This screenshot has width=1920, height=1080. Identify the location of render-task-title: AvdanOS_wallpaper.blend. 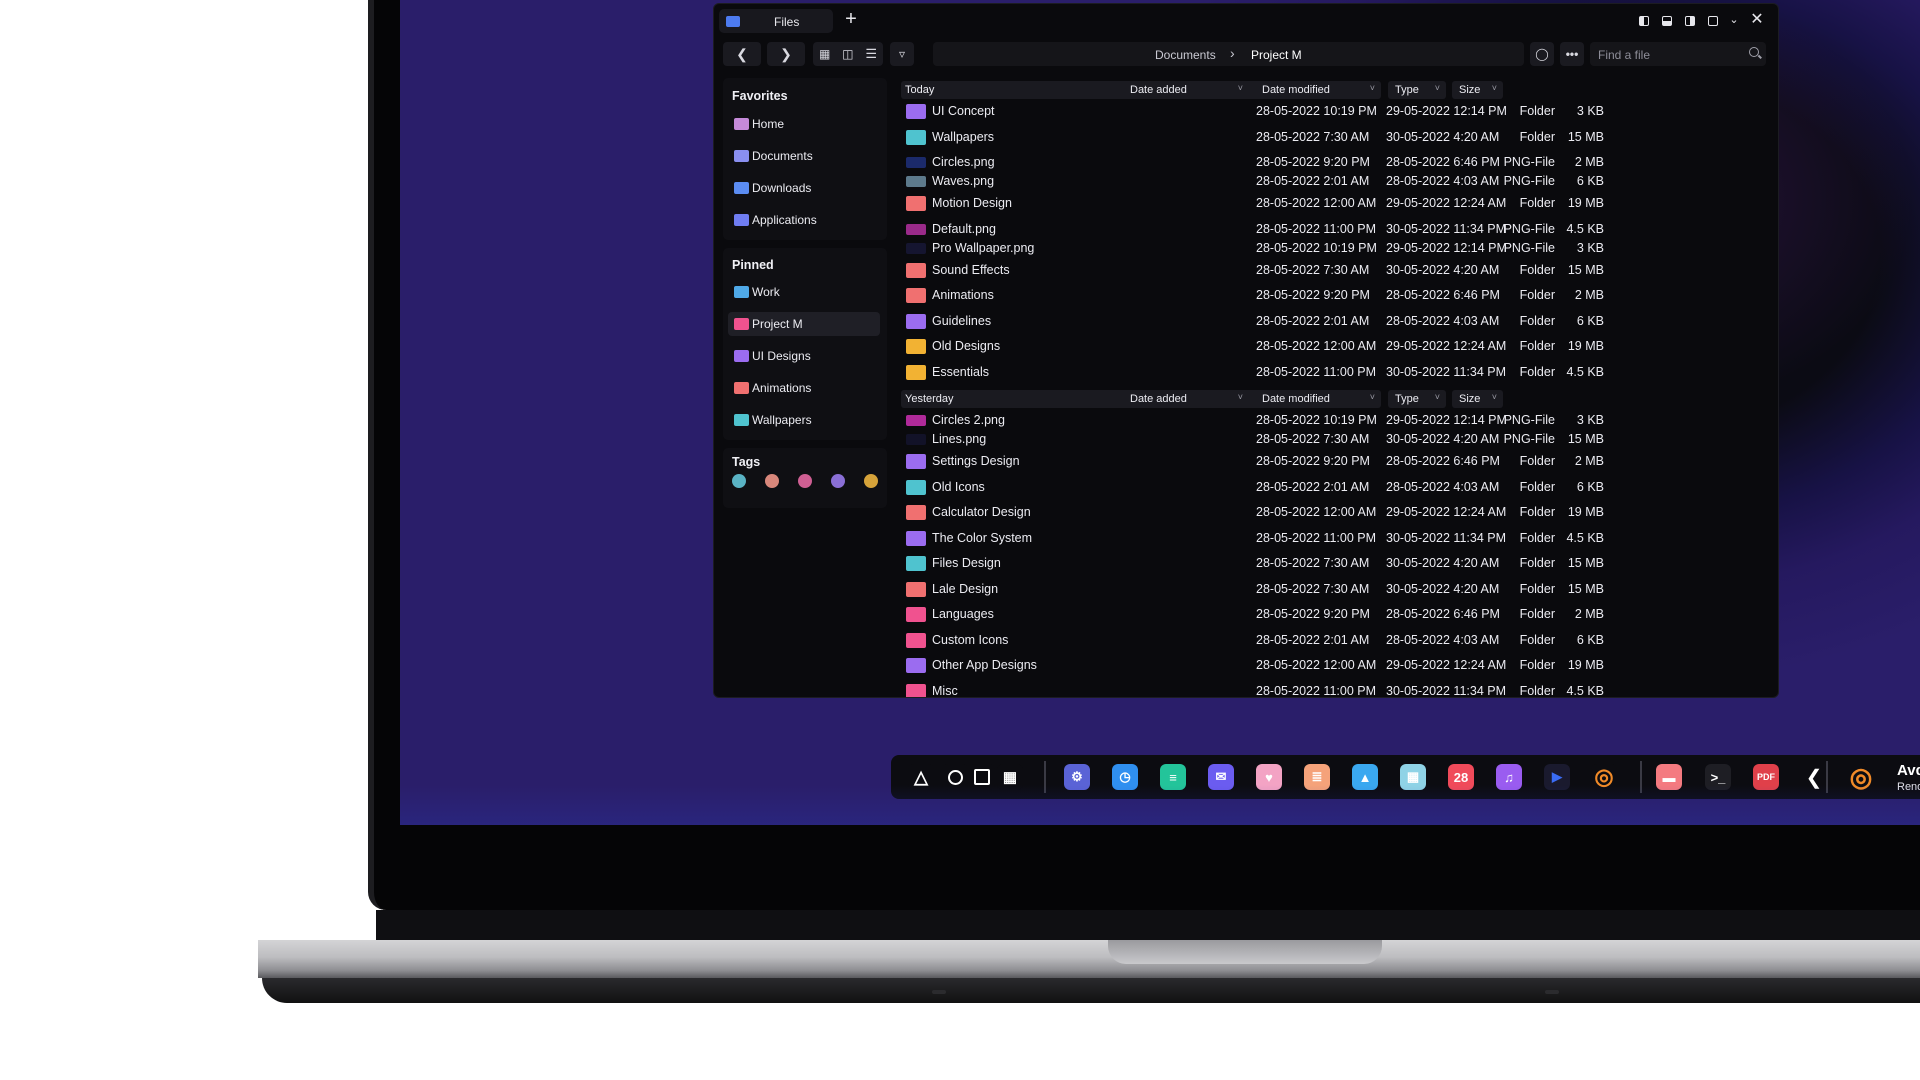
(1908, 770).